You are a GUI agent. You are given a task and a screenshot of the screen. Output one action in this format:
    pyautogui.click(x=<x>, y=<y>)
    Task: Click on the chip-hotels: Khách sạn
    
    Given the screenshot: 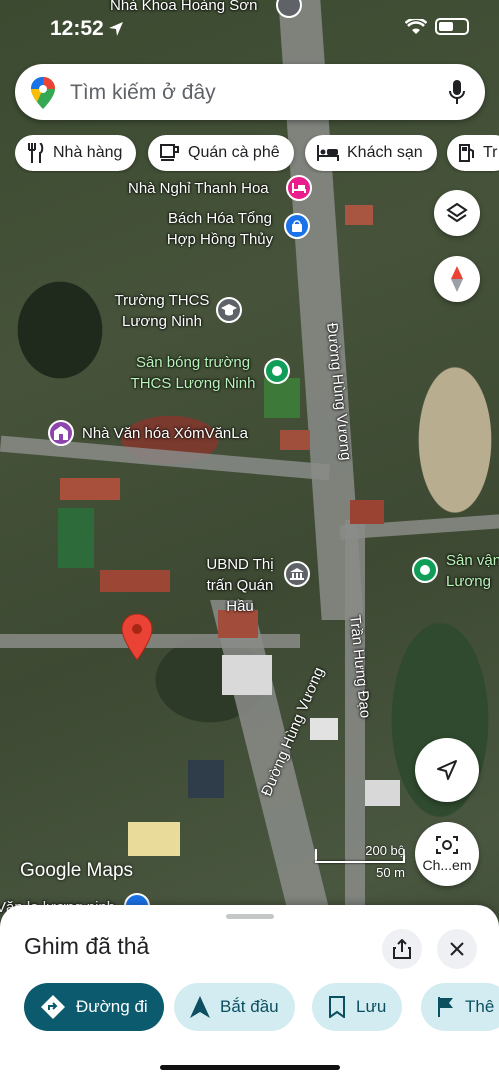 What is the action you would take?
    pyautogui.click(x=371, y=153)
    